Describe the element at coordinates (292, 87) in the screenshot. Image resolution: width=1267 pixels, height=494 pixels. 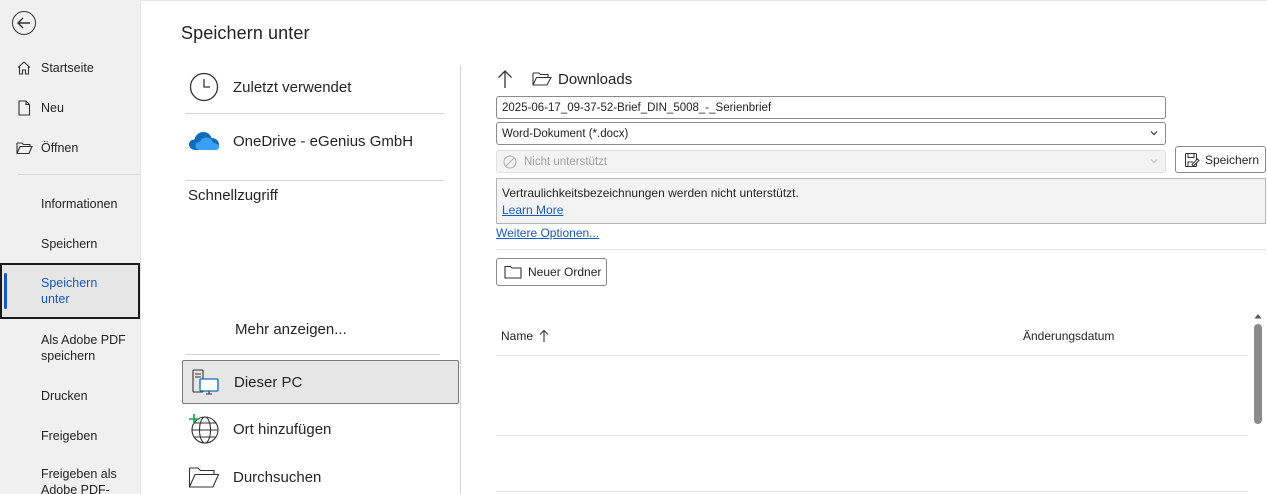
I see `location-label: Zuletzt verwendet` at that location.